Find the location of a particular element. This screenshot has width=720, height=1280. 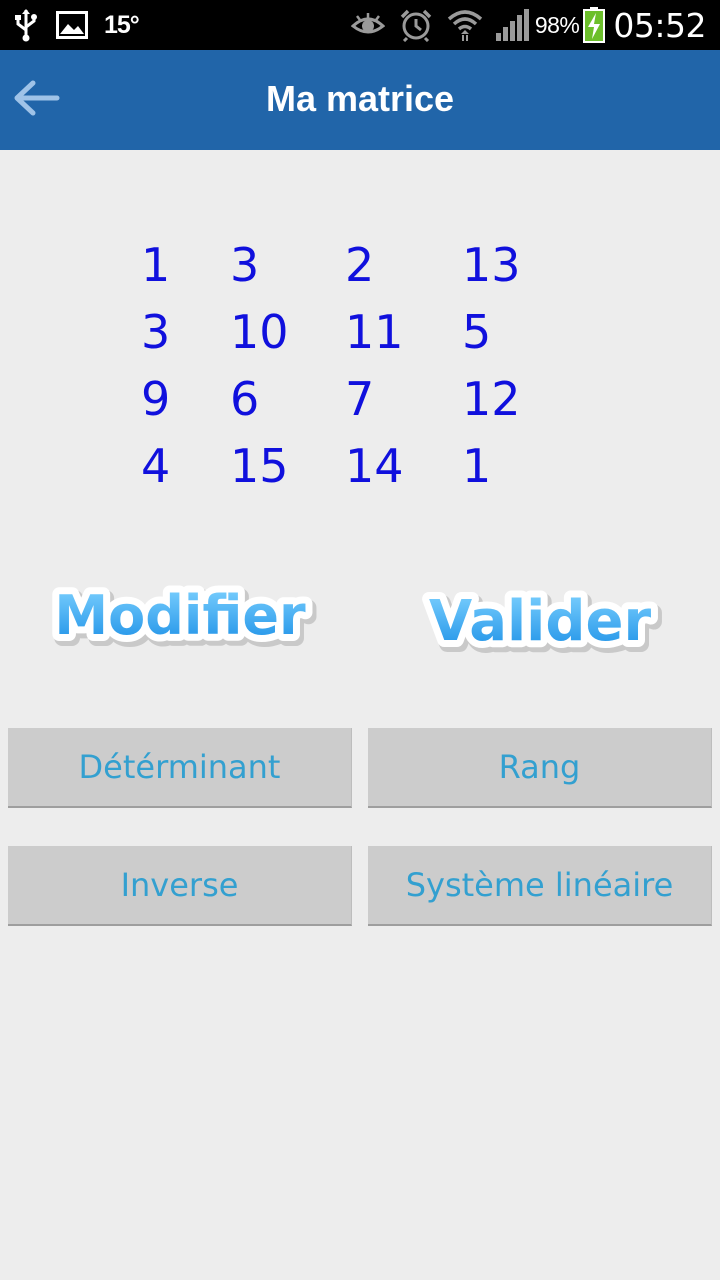

matrix-cell: 7 is located at coordinates (360, 399).